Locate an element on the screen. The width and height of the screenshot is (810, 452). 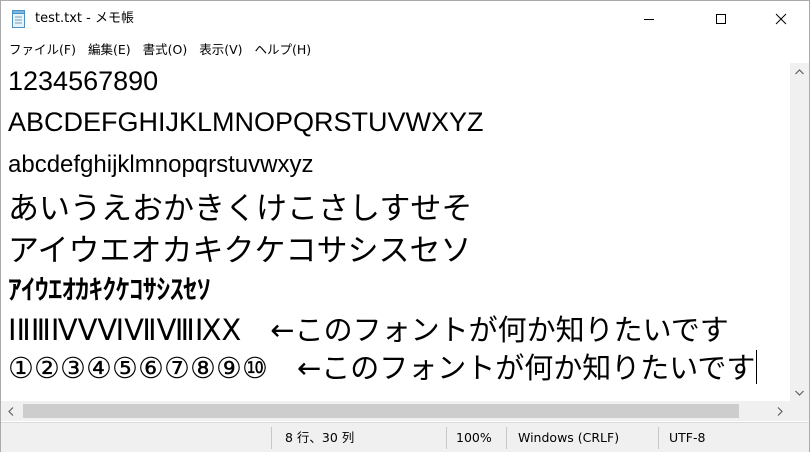
minimize-button is located at coordinates (649, 19).